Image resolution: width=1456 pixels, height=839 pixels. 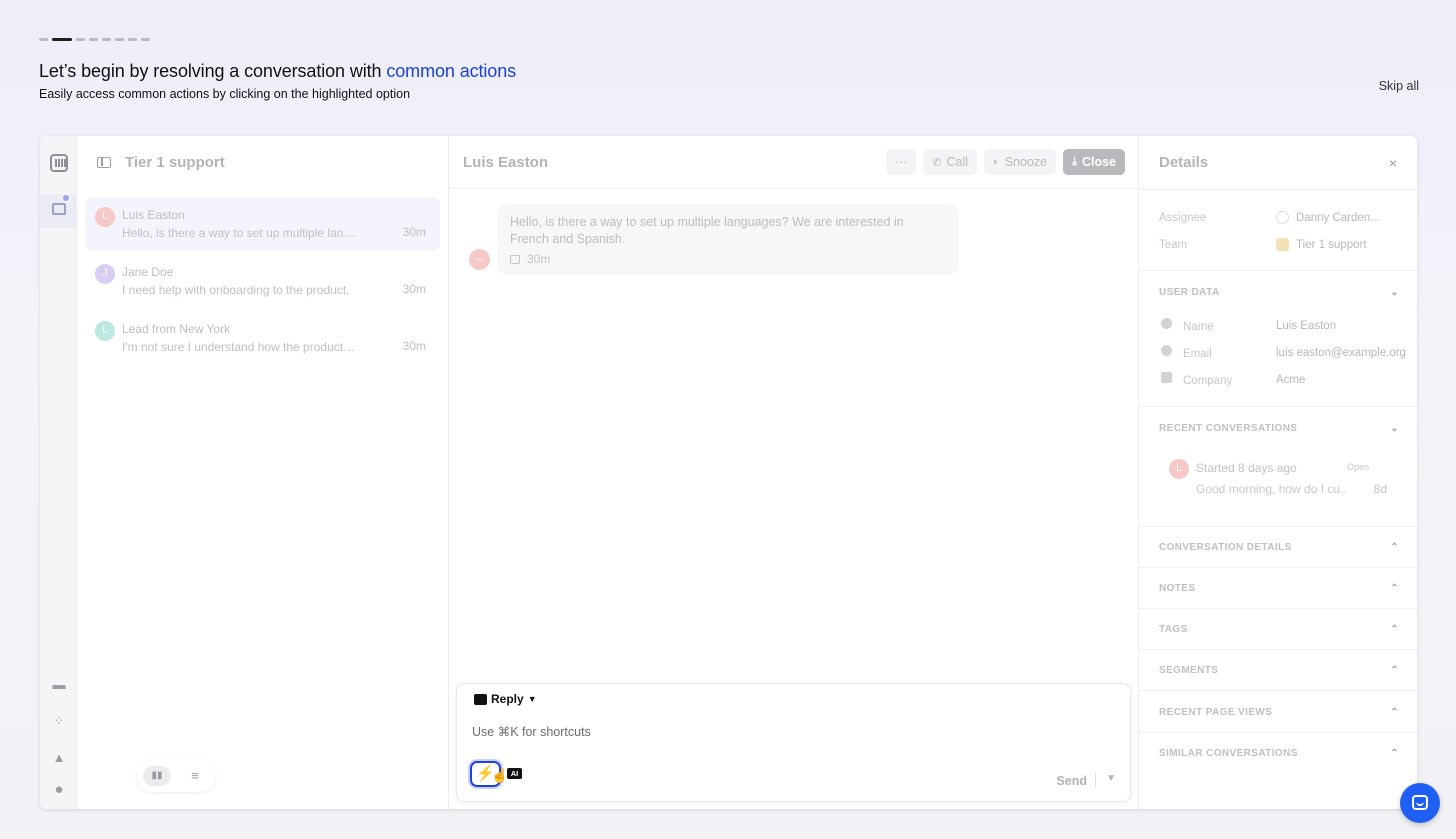 I want to click on assignee-label: Assignee, so click(x=1183, y=218).